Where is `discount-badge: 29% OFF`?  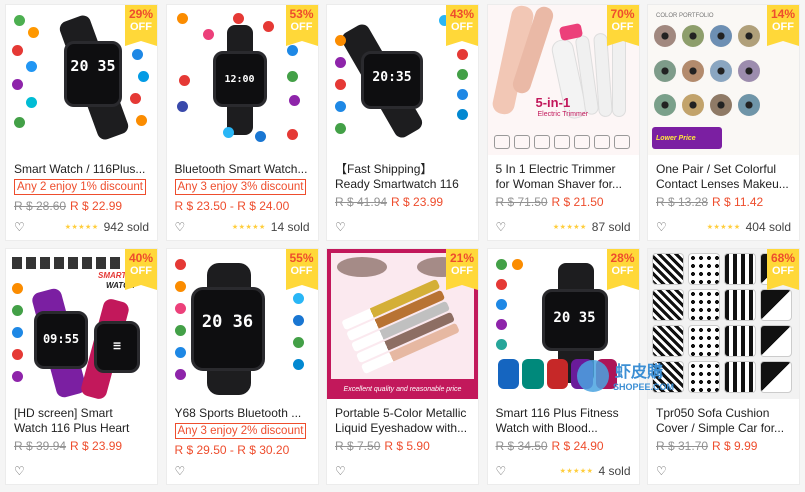 discount-badge: 29% OFF is located at coordinates (141, 25).